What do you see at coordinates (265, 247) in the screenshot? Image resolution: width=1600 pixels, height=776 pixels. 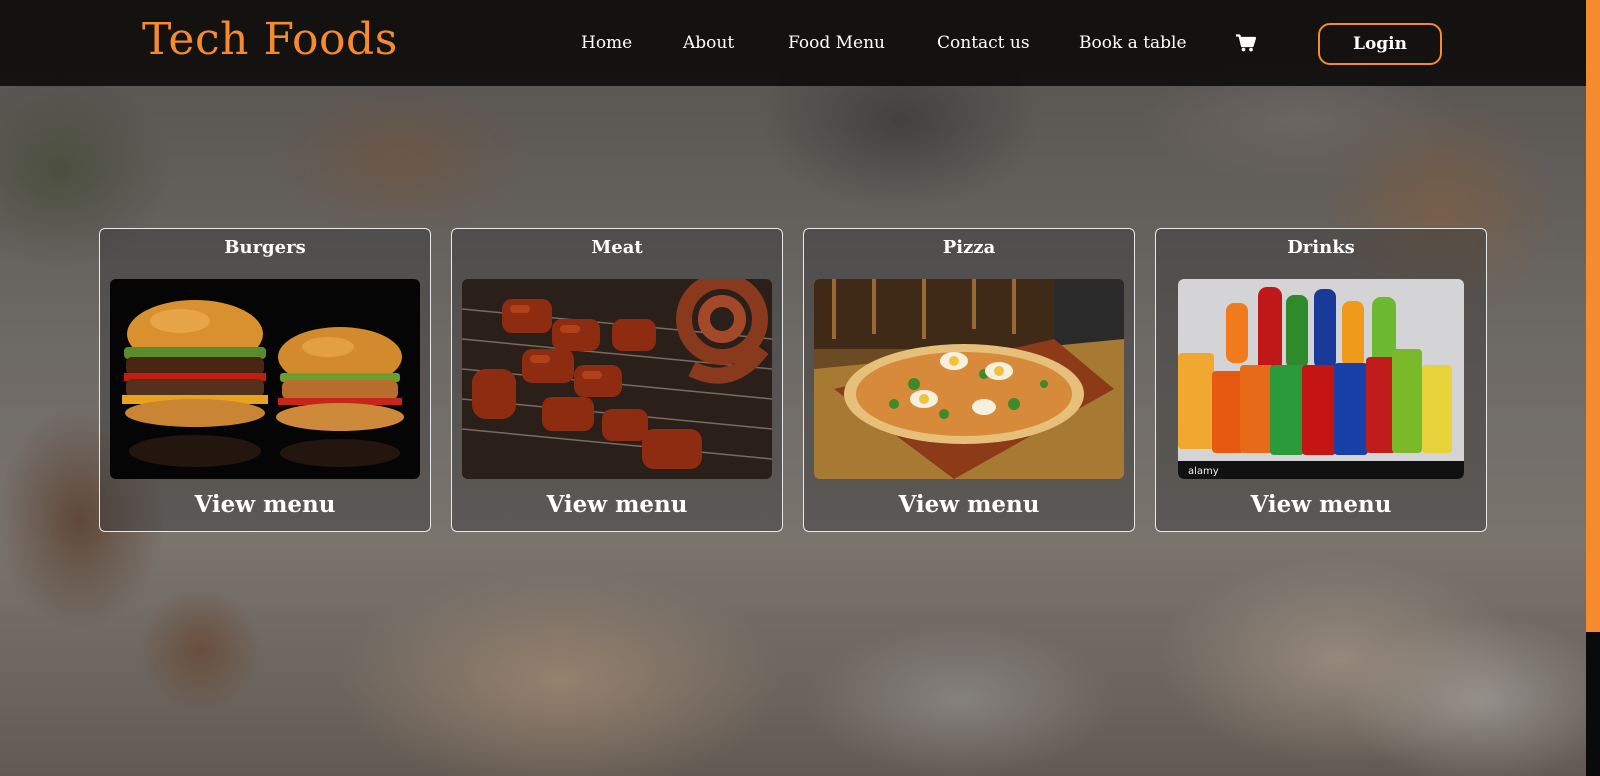 I see `card-title: Burgers` at bounding box center [265, 247].